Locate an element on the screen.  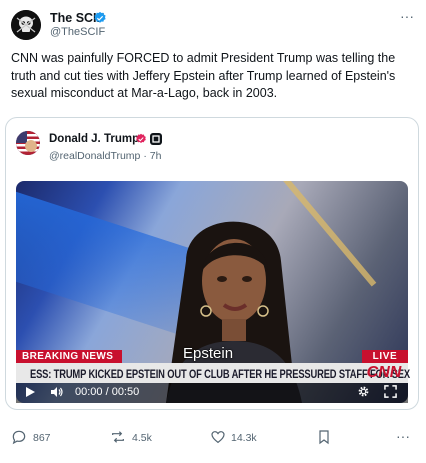
play-icon is located at coordinates (30, 392).